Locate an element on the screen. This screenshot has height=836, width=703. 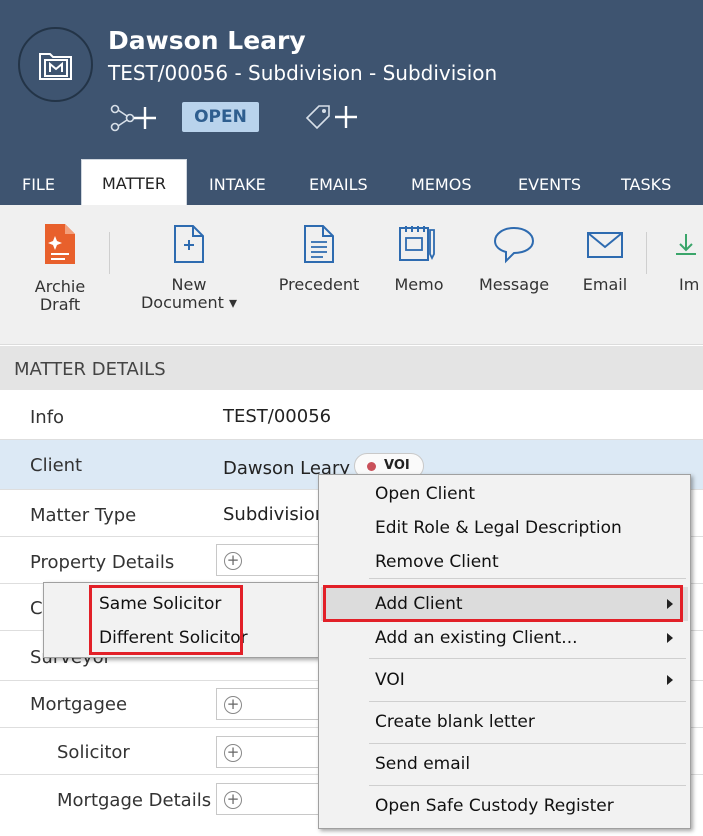
partial-row-label: C is located at coordinates (36, 608).